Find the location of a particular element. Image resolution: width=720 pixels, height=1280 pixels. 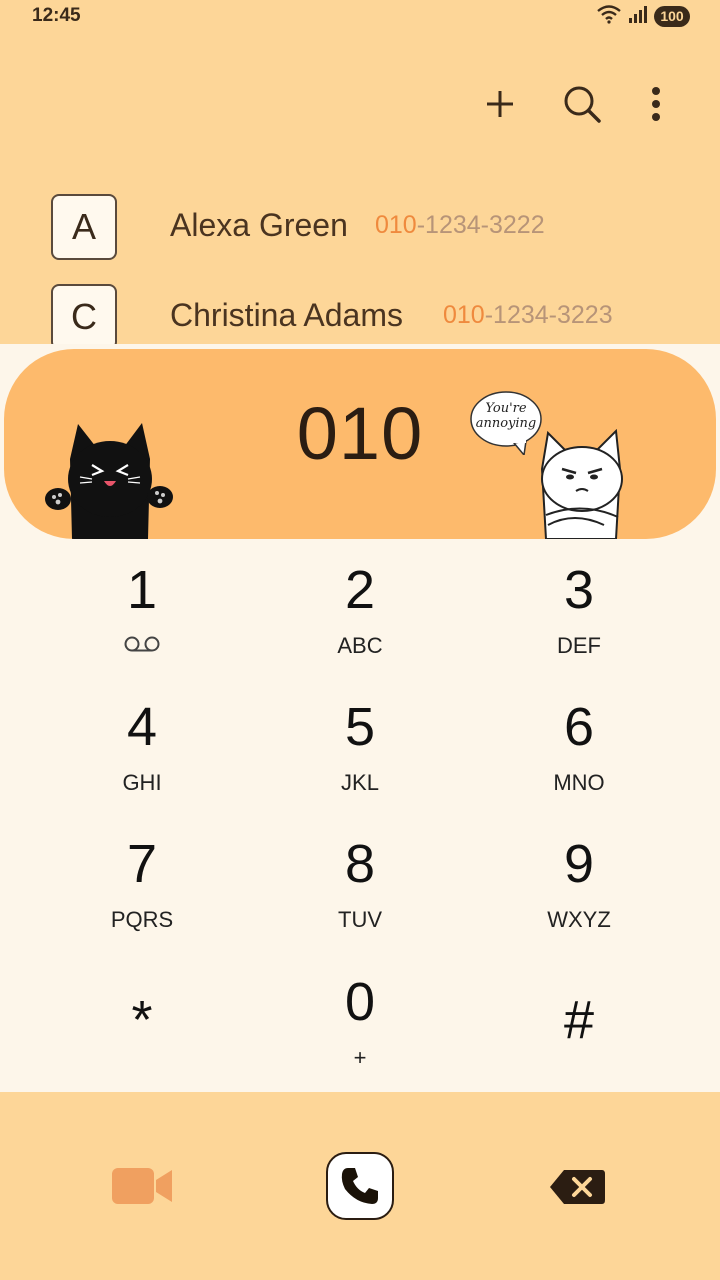

signal-icon is located at coordinates (638, 16).